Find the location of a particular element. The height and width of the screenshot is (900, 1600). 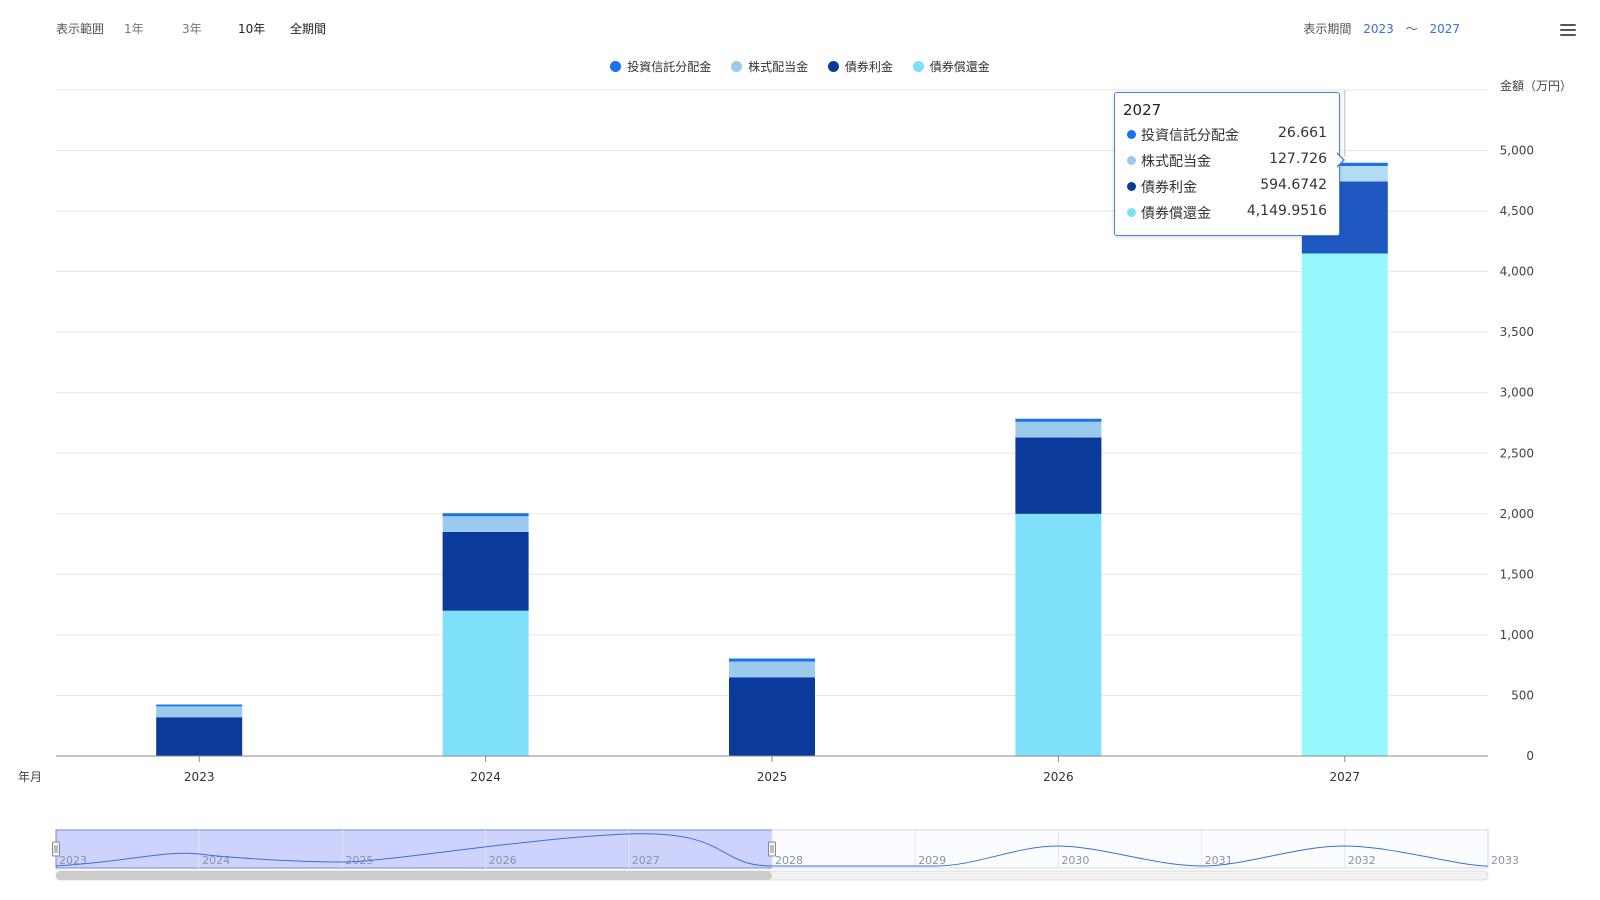

tooltip-series-name: 投資信託分配金 is located at coordinates (1190, 136).